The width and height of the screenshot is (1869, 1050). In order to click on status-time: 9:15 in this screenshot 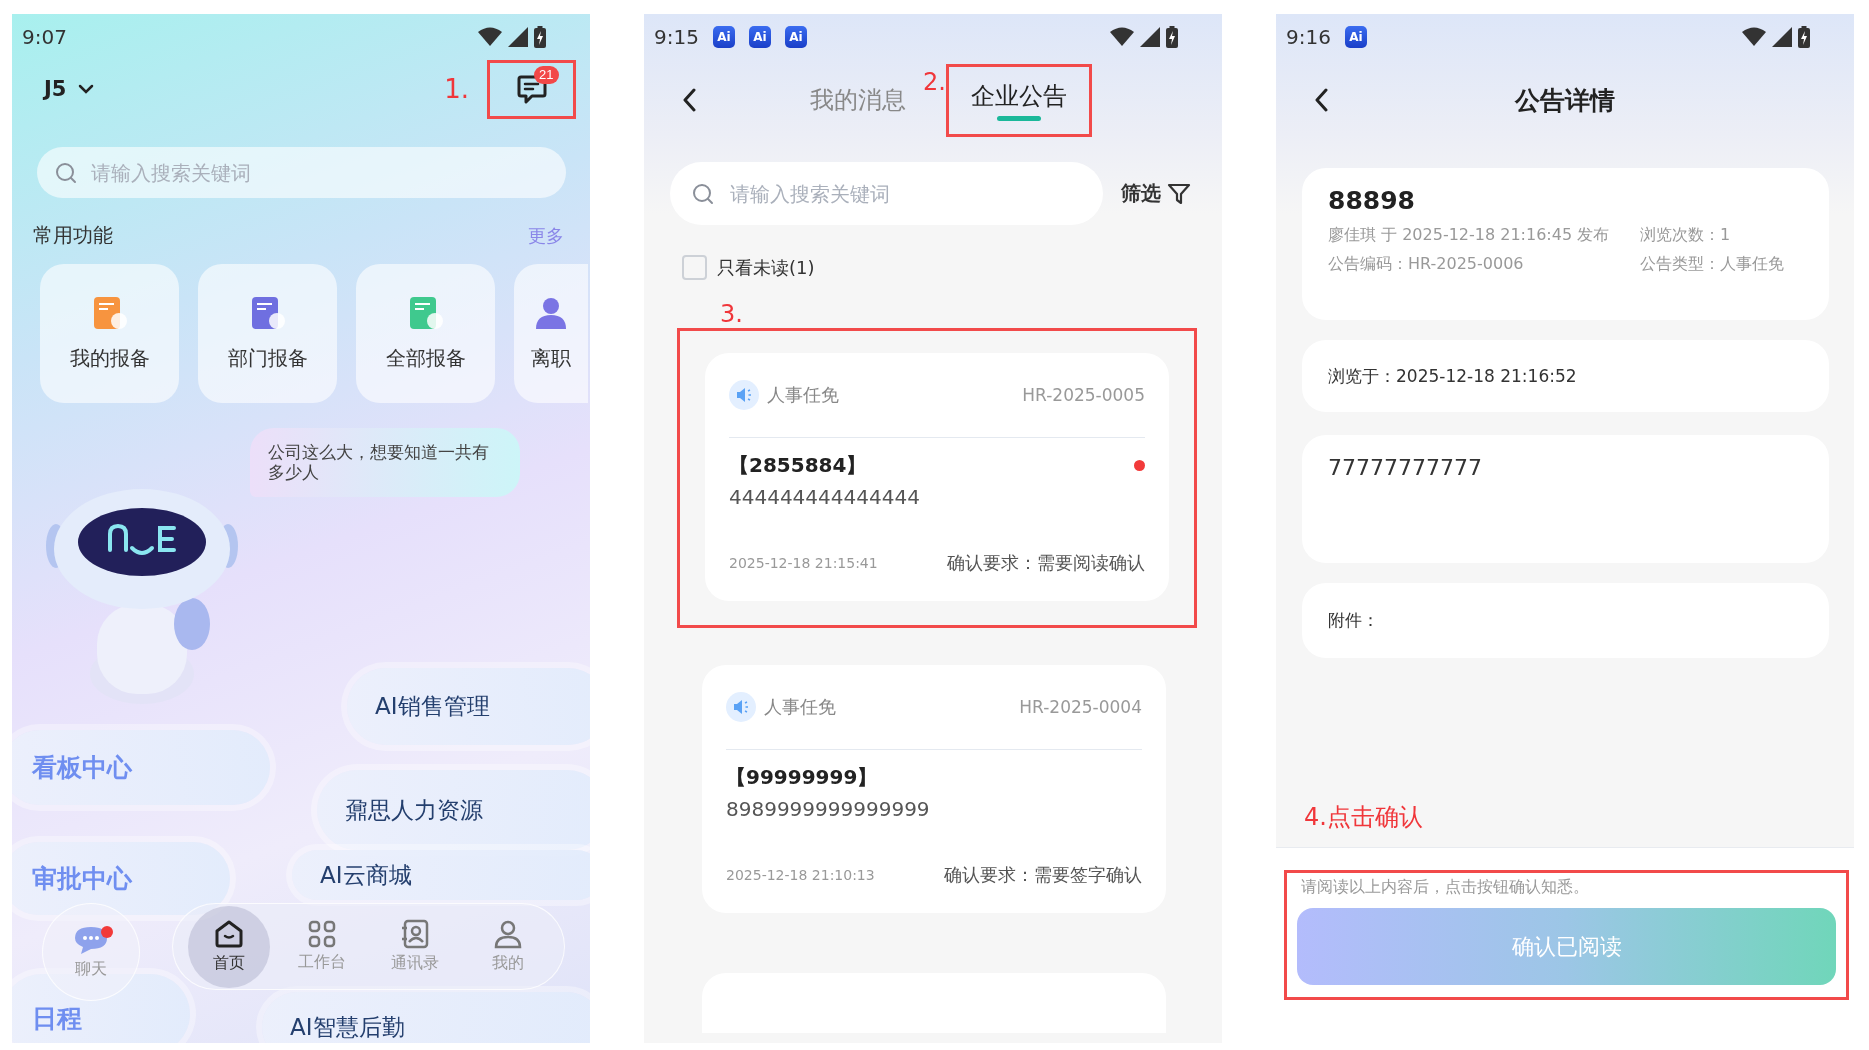, I will do `click(676, 37)`.